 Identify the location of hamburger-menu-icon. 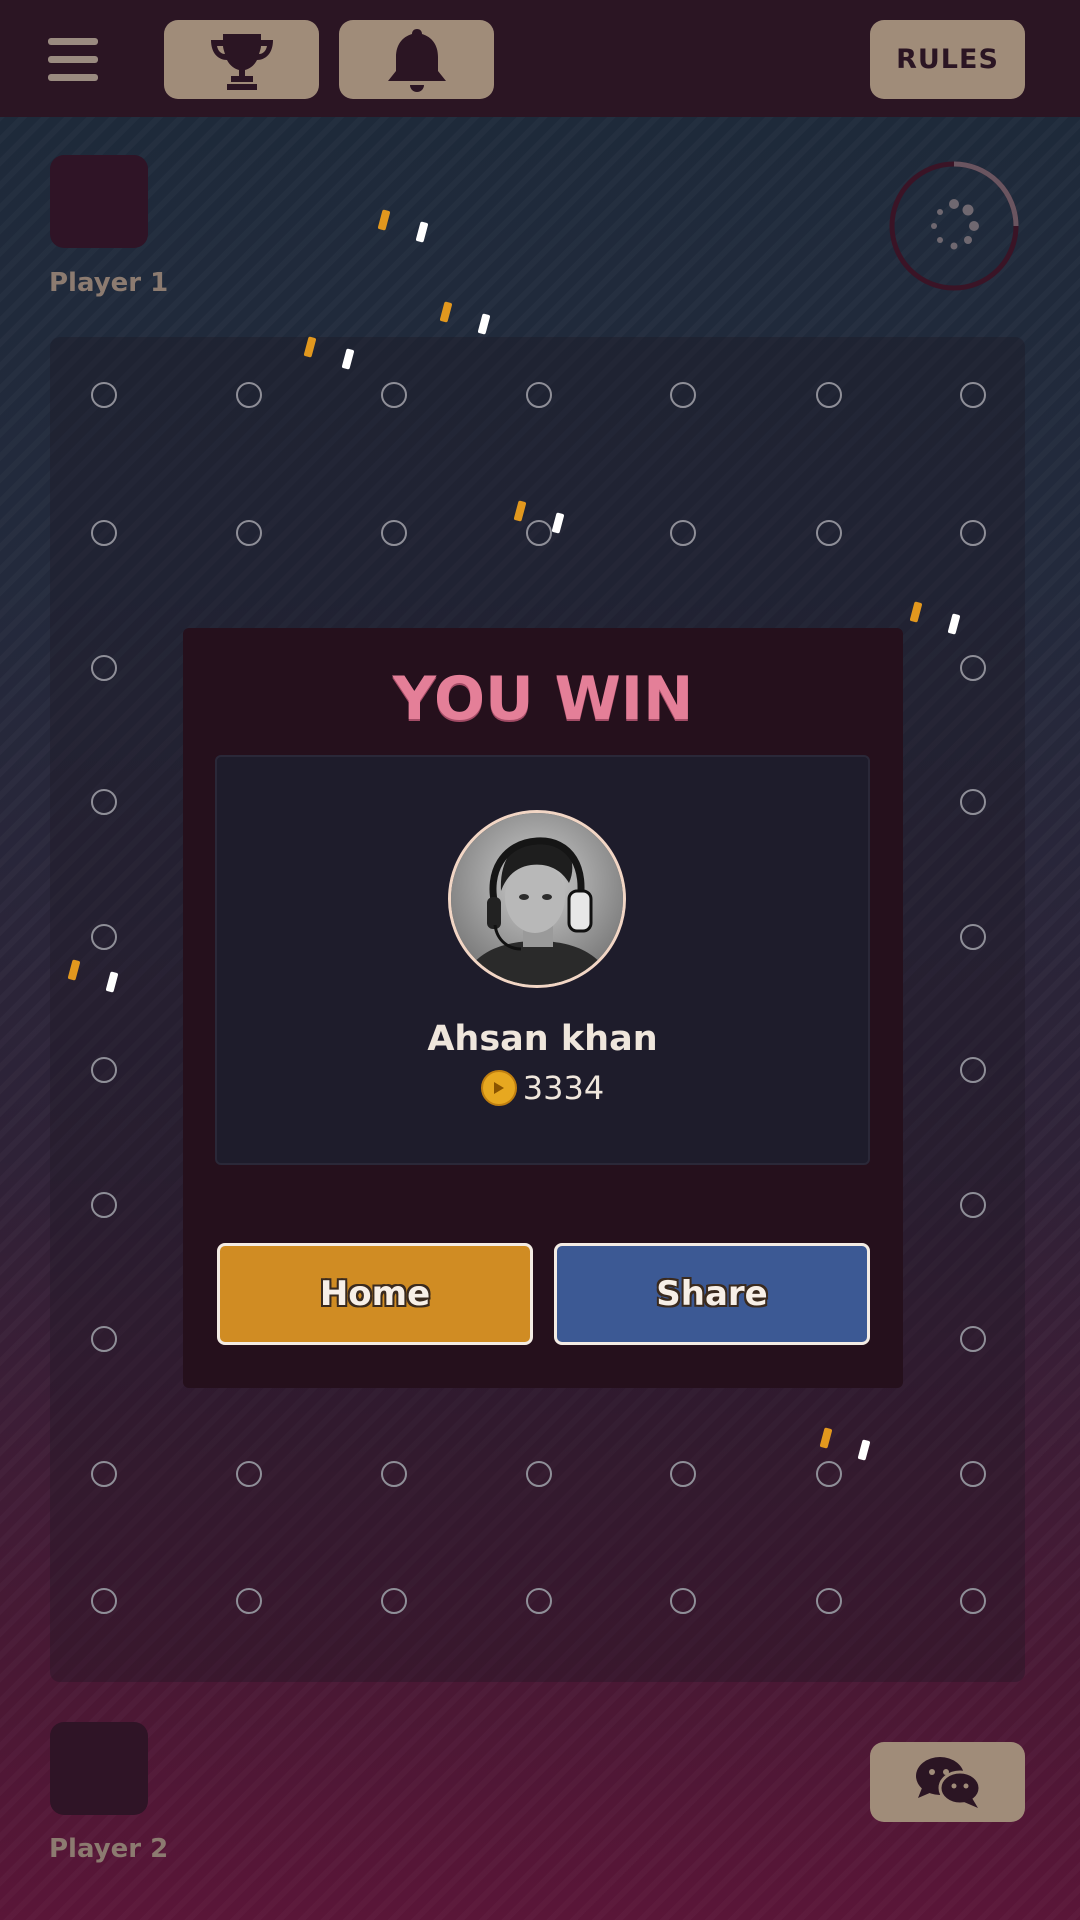
(73, 60).